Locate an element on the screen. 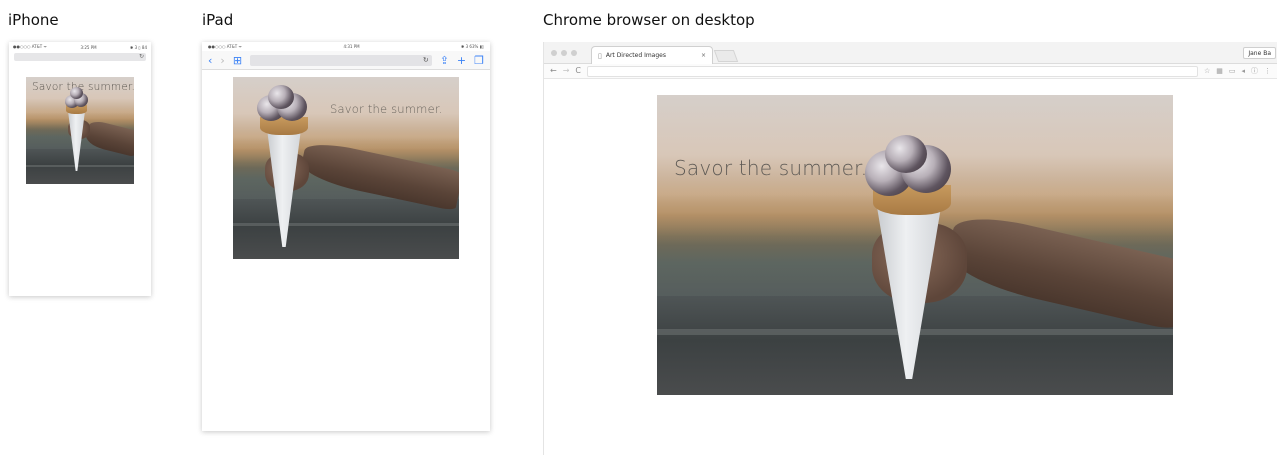 The width and height of the screenshot is (1277, 455). ipad-carrier: ●●○○○ AT&T ᯤ is located at coordinates (225, 46).